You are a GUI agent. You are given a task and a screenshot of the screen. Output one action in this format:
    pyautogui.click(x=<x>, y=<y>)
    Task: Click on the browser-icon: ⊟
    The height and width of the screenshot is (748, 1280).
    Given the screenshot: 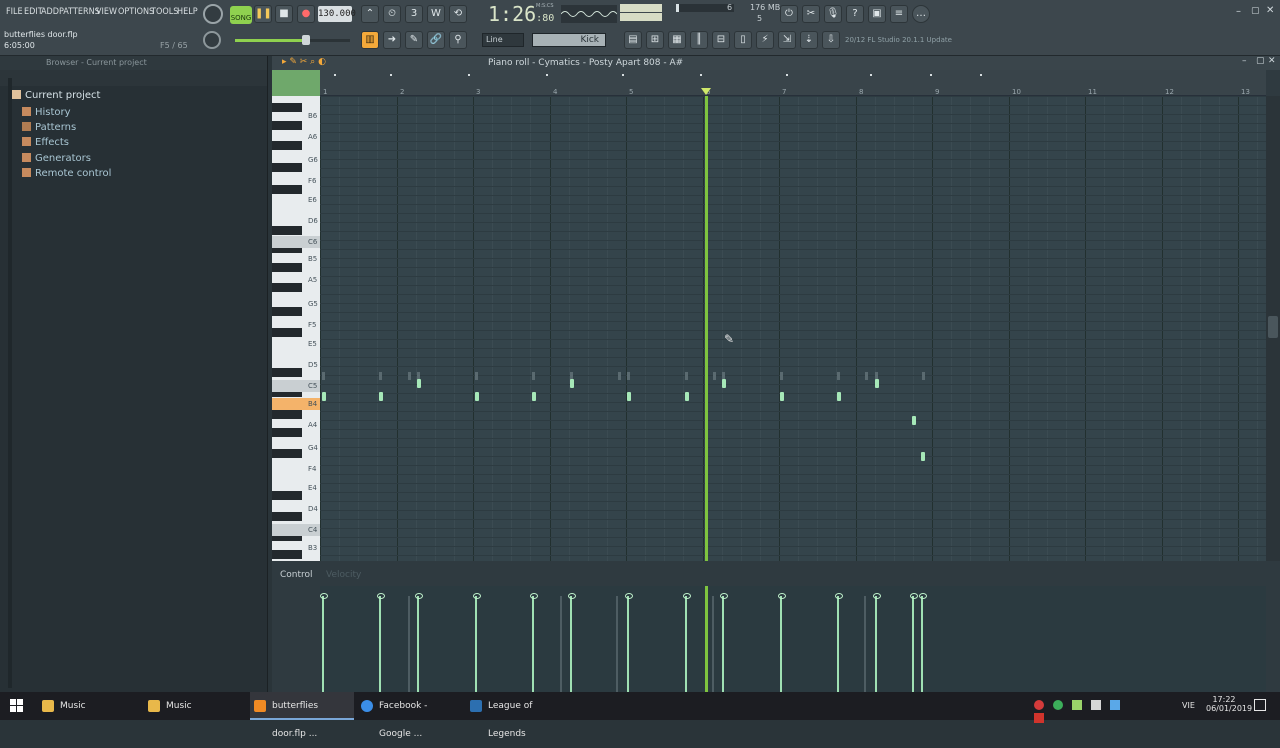 What is the action you would take?
    pyautogui.click(x=721, y=40)
    